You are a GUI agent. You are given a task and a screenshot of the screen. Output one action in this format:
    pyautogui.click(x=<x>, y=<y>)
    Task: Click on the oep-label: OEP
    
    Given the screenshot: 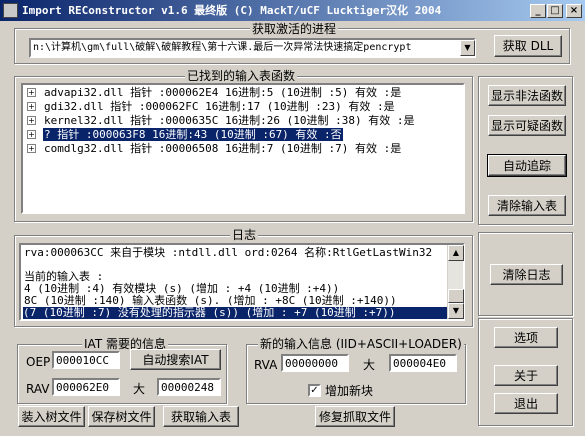 What is the action you would take?
    pyautogui.click(x=38, y=362)
    